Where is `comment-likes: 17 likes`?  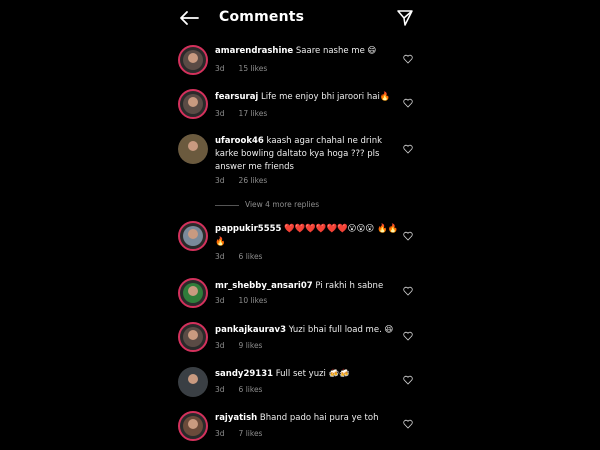 comment-likes: 17 likes is located at coordinates (253, 113).